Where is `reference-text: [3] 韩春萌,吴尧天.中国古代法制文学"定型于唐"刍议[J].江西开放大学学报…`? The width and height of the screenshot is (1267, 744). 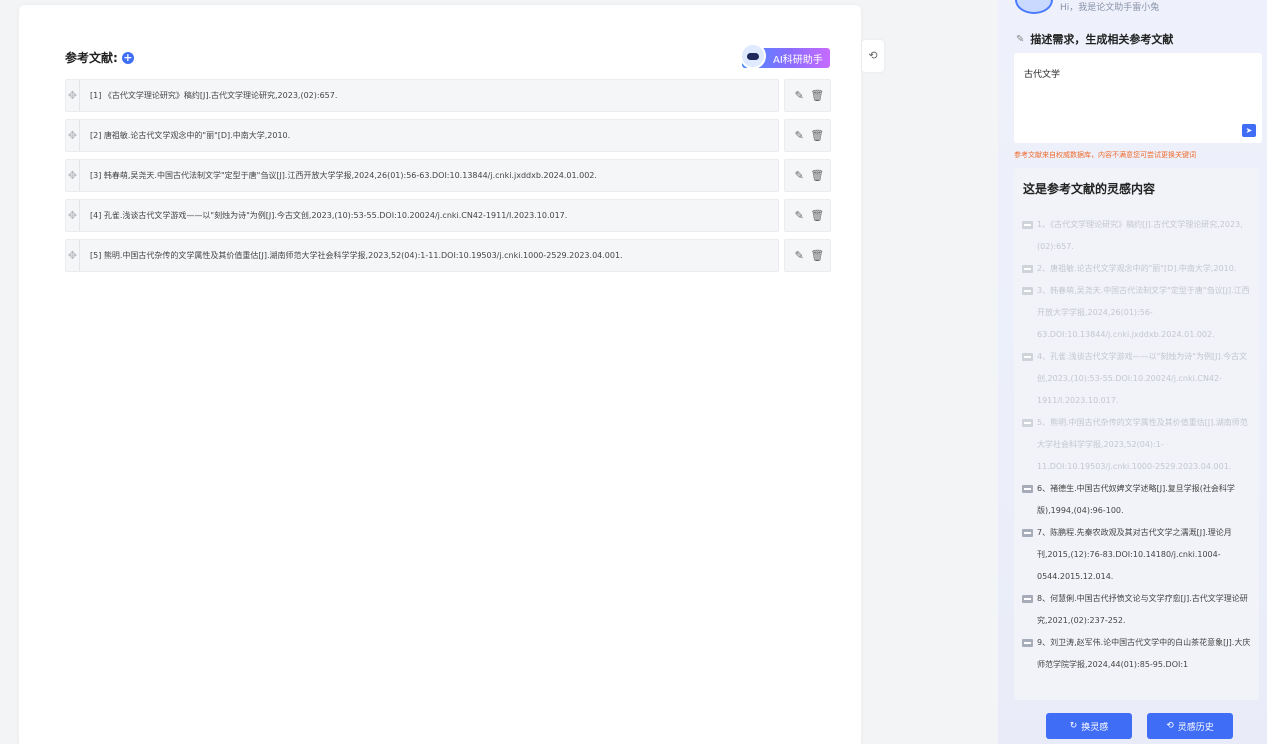
reference-text: [3] 韩春萌,吴尧天.中国古代法制文学"定型于唐"刍议[J].江西开放大学学报… is located at coordinates (343, 175).